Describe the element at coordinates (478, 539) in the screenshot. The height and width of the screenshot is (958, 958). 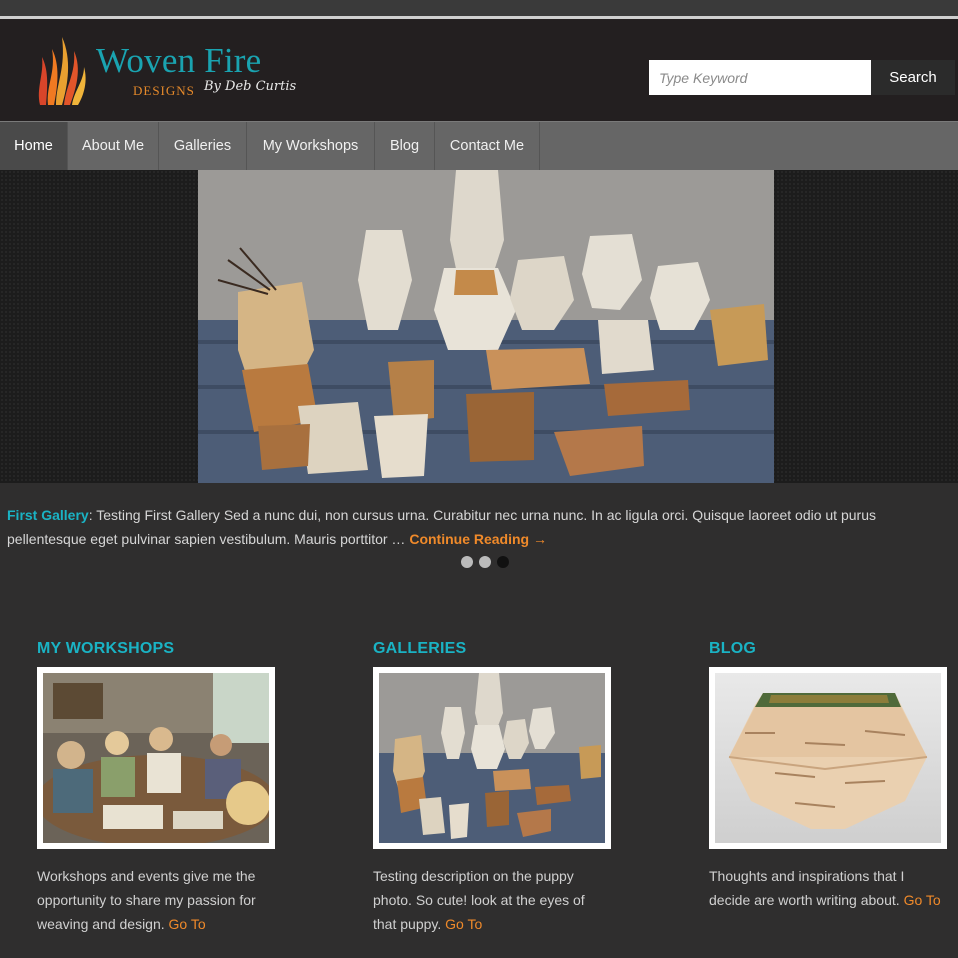
I see `continue-reading-link: Continue Reading →` at that location.